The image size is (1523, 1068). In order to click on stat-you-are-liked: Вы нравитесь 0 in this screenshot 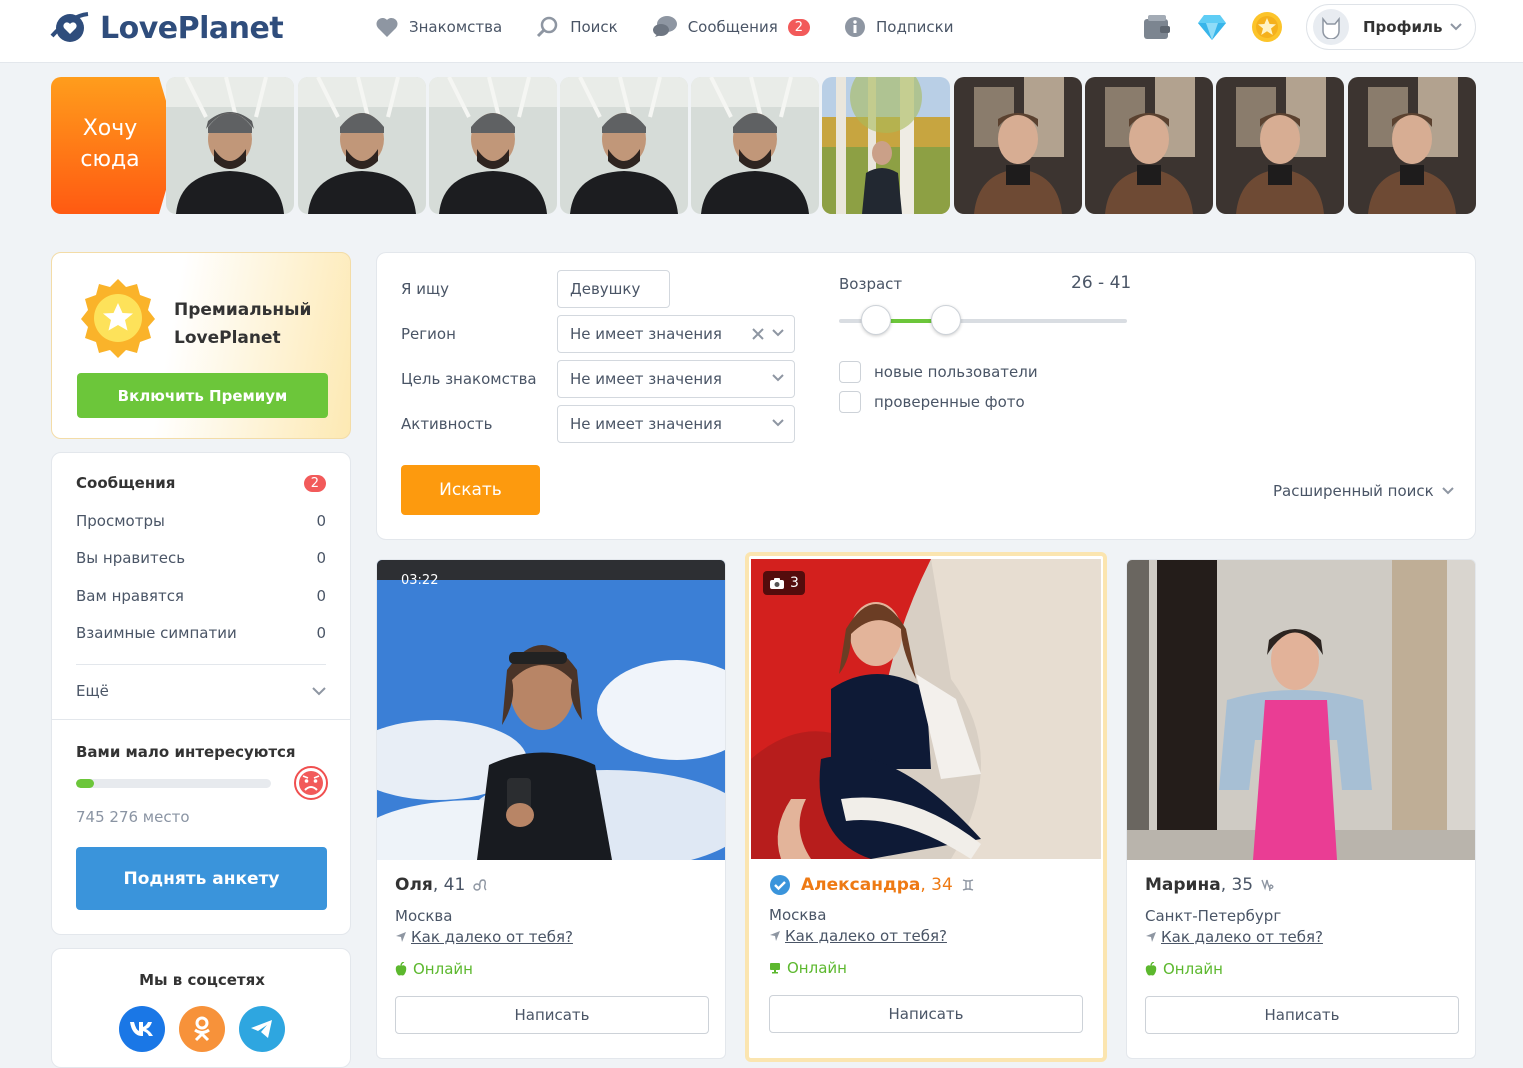, I will do `click(201, 558)`.